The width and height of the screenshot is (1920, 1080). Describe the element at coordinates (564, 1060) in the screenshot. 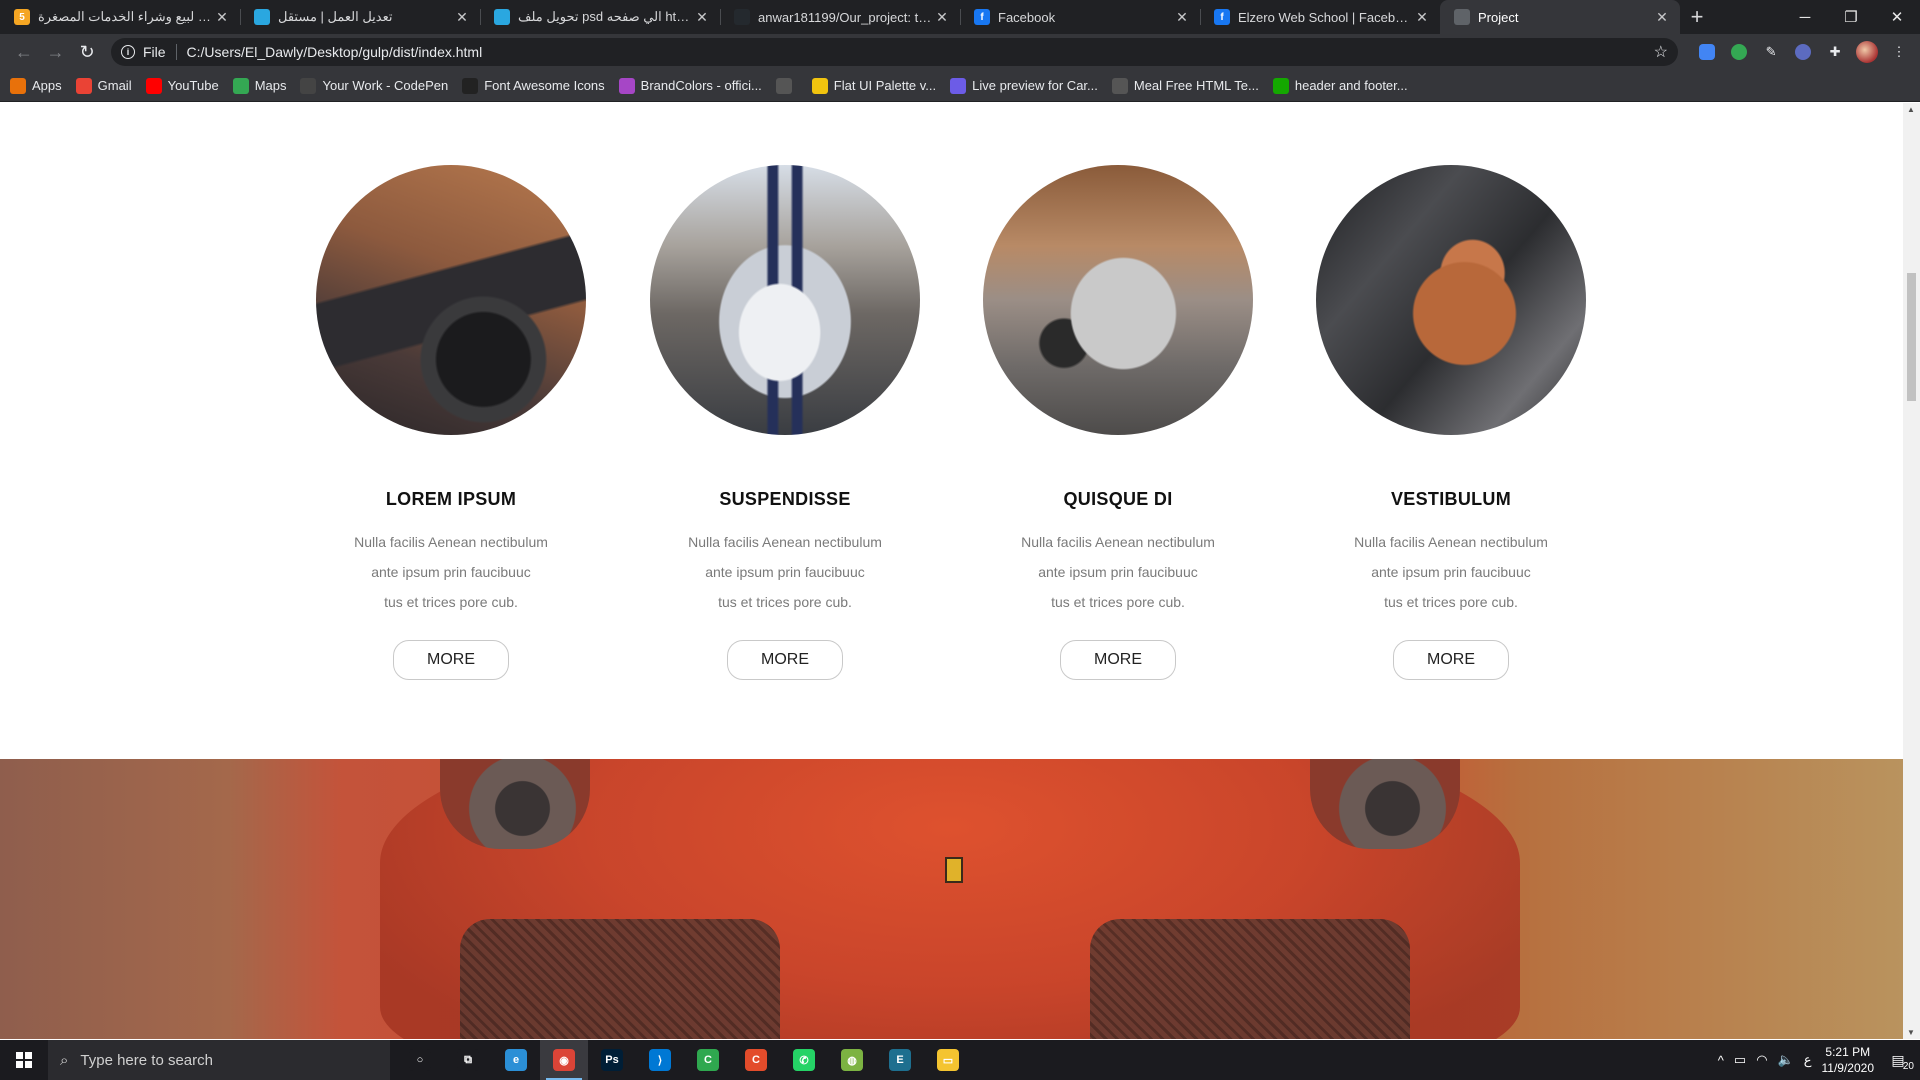

I see `taskbar-chrome-icon: ◉` at that location.